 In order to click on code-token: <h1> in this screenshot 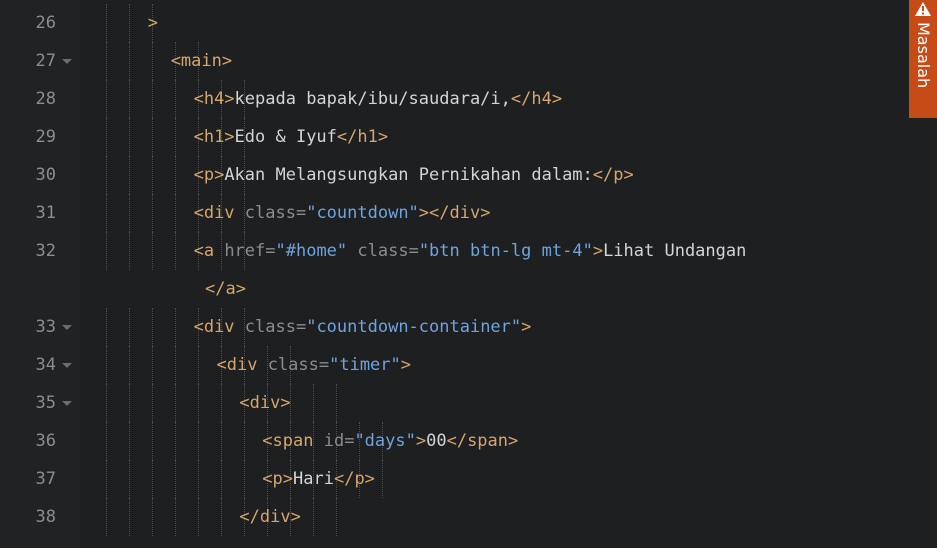, I will do `click(214, 137)`.